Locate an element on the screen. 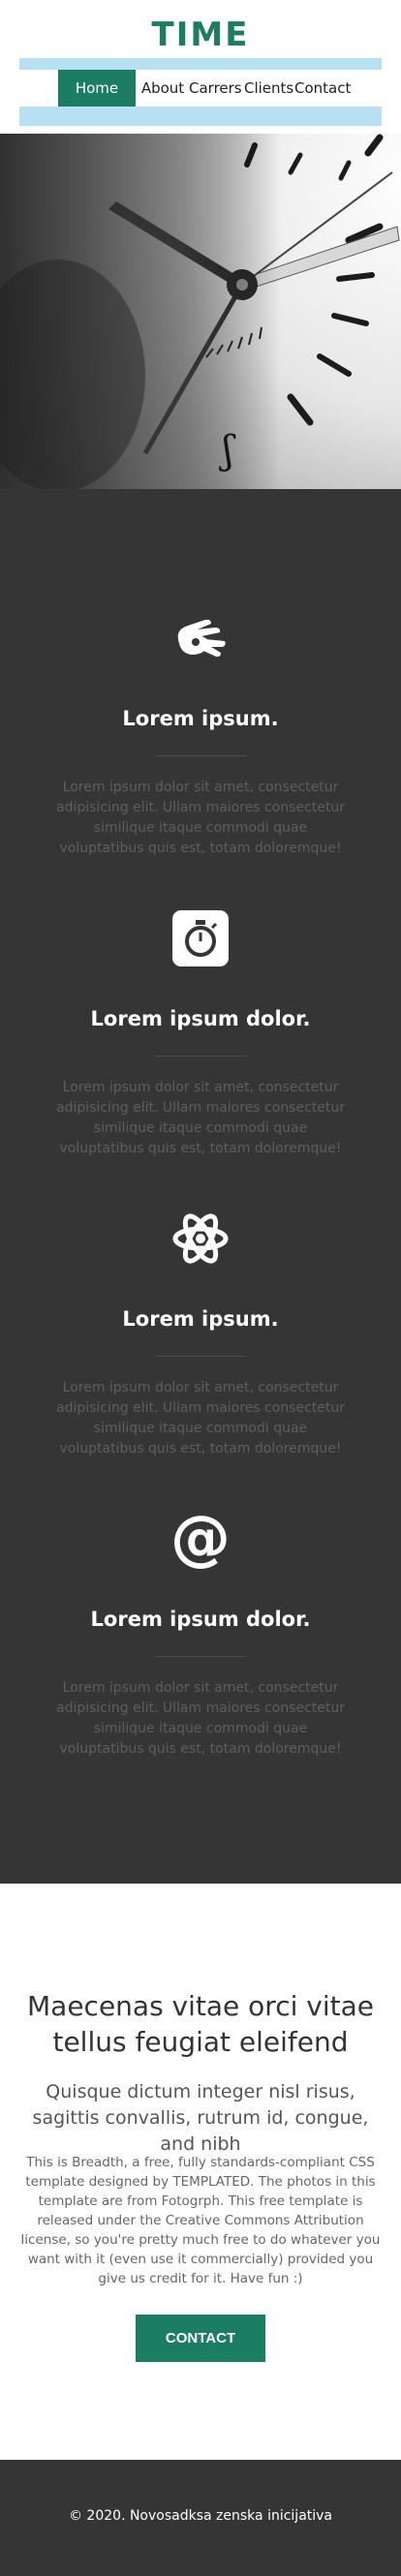  at-sign-icon: @ is located at coordinates (201, 1539).